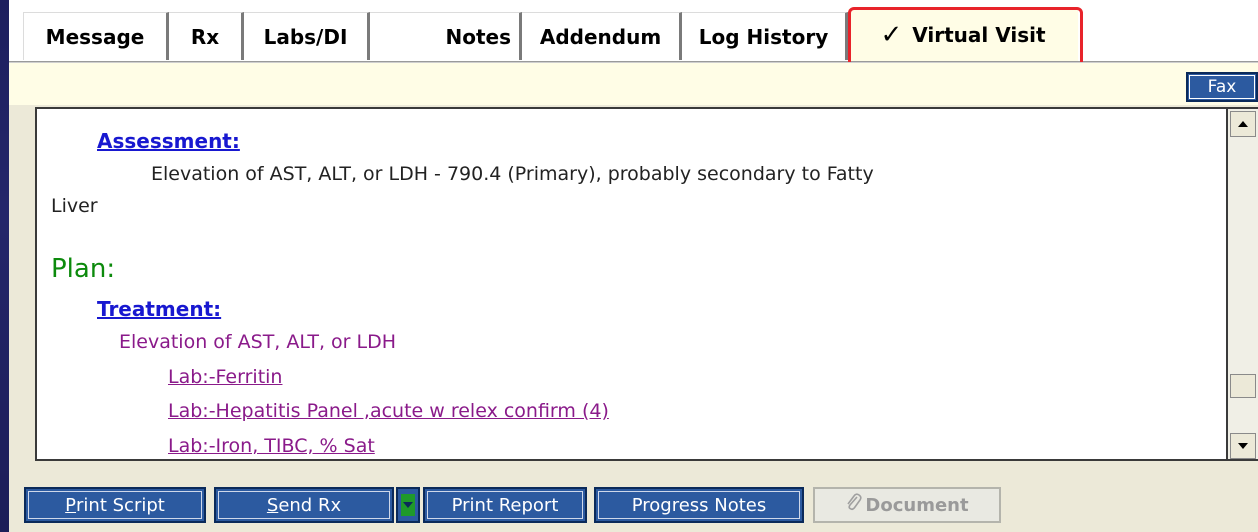 This screenshot has width=1258, height=532. I want to click on scrollbar-thumb, so click(1243, 386).